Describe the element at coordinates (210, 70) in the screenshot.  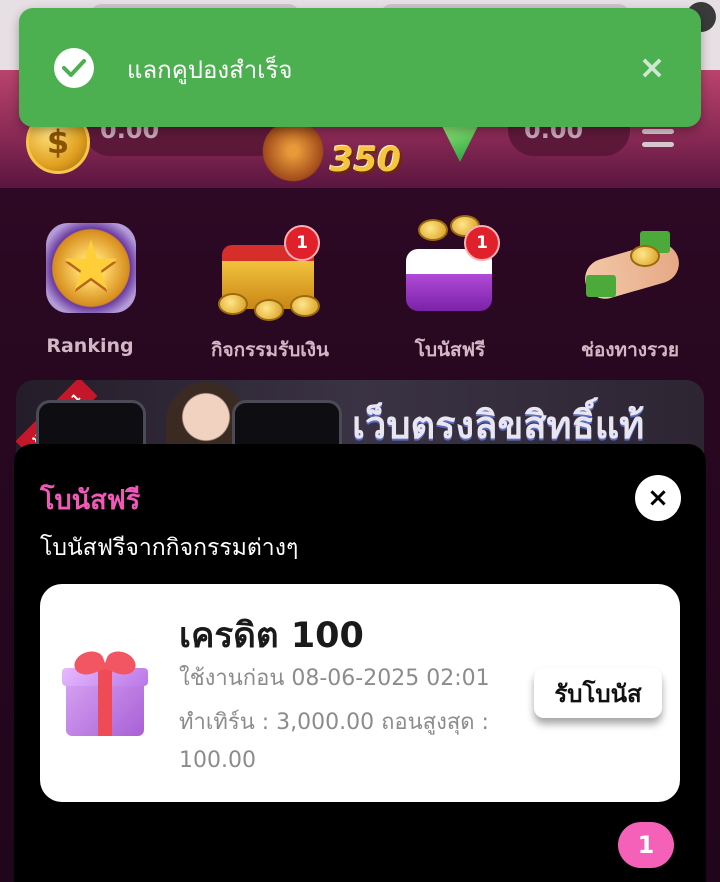
I see `toast-message: แลกคูปองสำเร็จ` at that location.